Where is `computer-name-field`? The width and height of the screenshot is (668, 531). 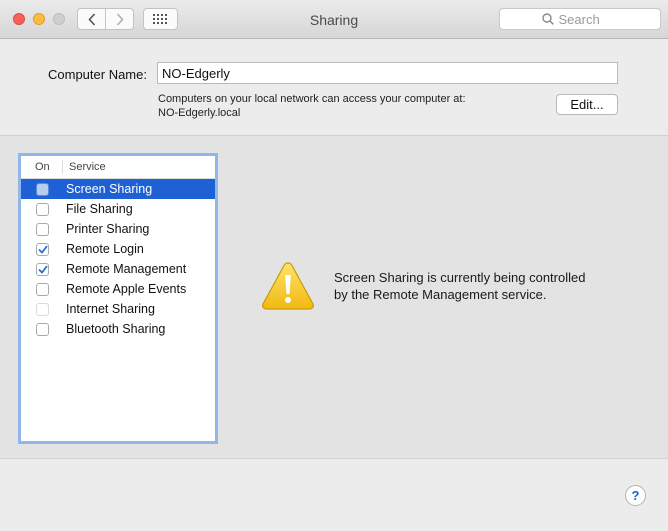 computer-name-field is located at coordinates (387, 73).